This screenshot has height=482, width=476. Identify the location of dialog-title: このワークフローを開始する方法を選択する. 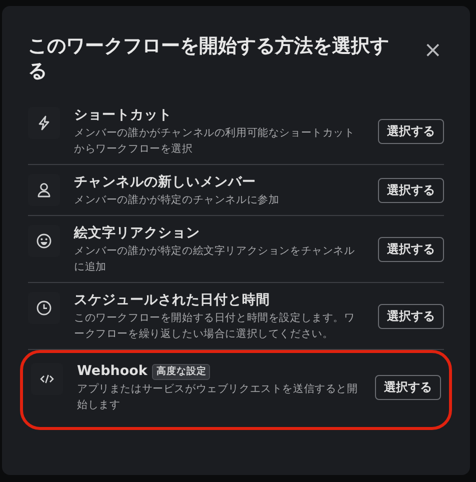
(209, 59).